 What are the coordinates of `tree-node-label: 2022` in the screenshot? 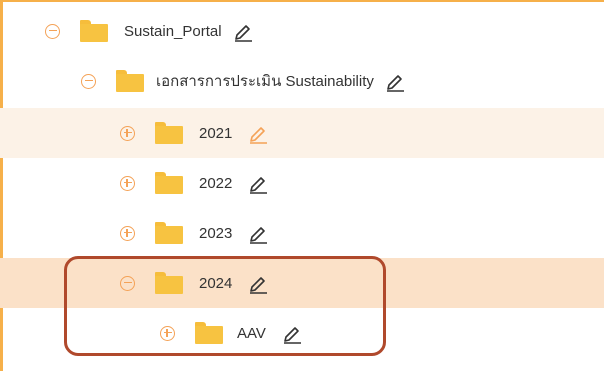 It's located at (216, 183).